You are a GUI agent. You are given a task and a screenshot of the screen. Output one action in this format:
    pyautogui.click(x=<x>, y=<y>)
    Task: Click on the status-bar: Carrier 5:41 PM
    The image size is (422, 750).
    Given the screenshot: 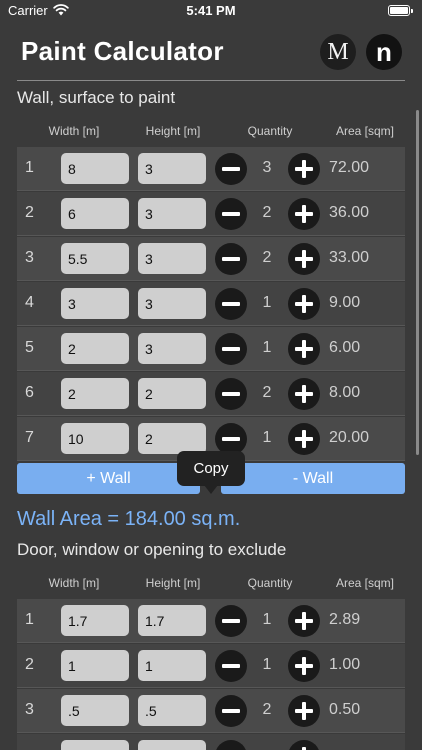 What is the action you would take?
    pyautogui.click(x=211, y=11)
    